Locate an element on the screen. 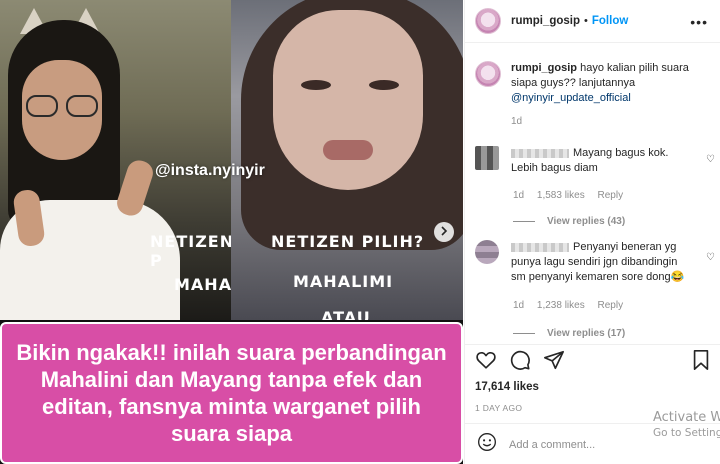  eye-left is located at coordinates (316, 85).